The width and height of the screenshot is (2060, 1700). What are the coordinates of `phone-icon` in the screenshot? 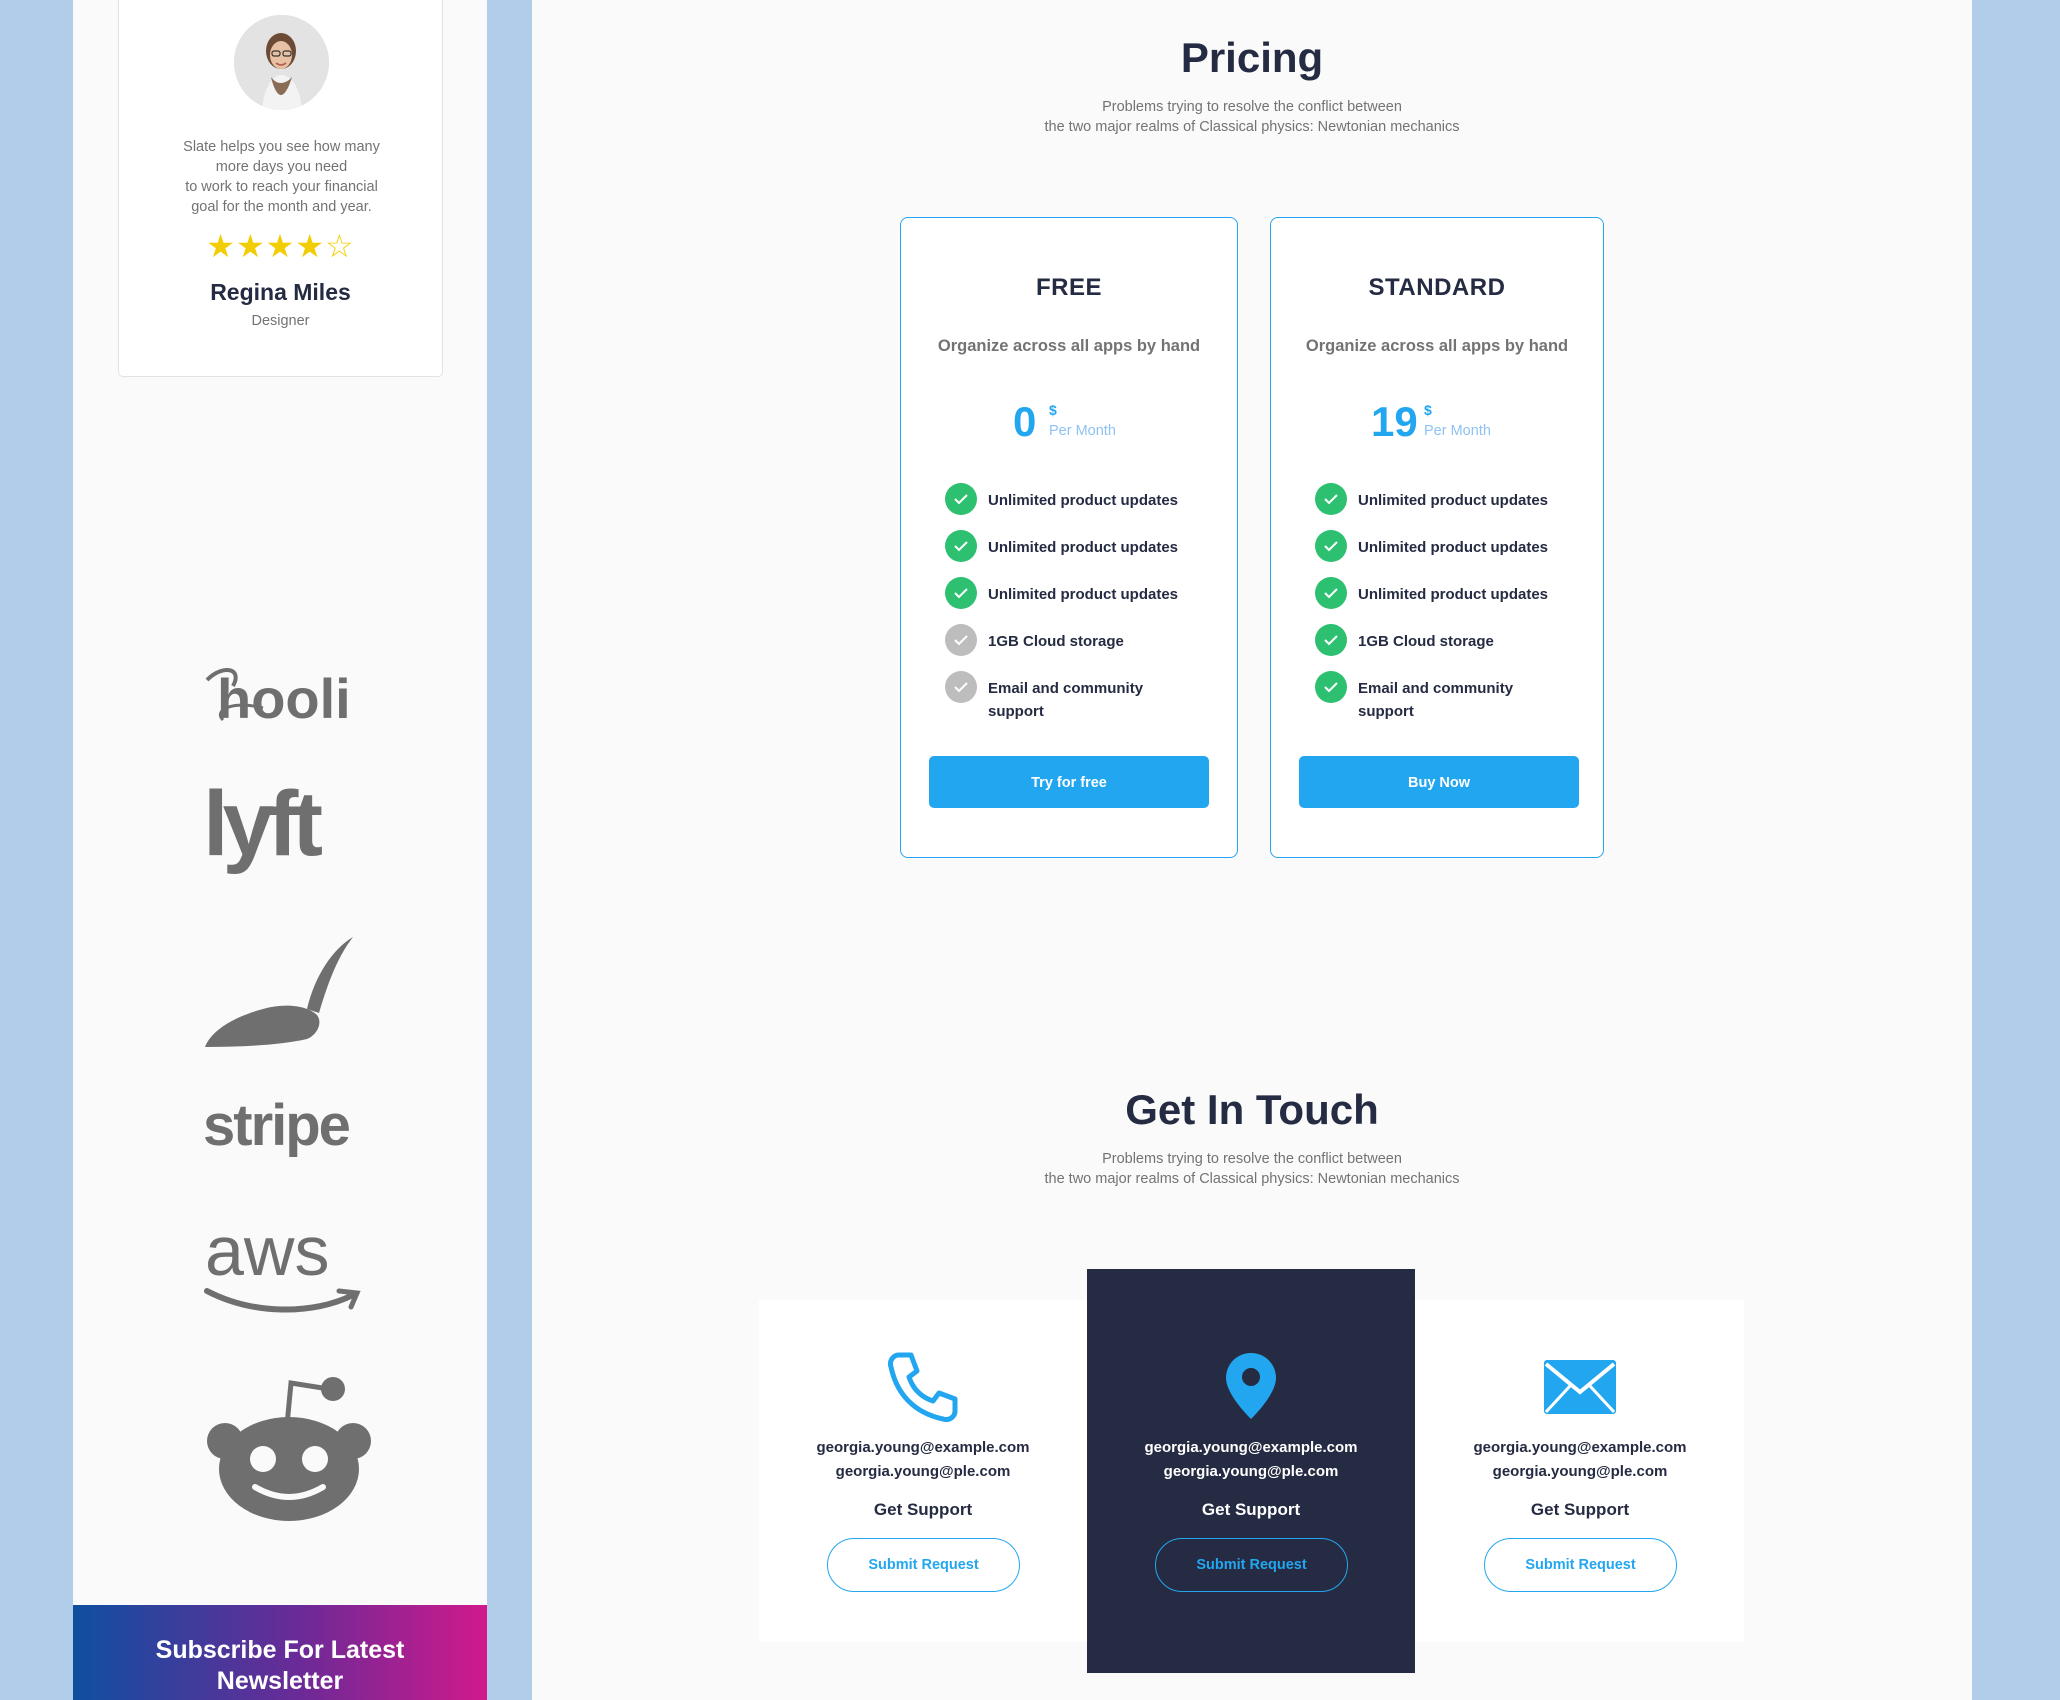 It's located at (923, 1389).